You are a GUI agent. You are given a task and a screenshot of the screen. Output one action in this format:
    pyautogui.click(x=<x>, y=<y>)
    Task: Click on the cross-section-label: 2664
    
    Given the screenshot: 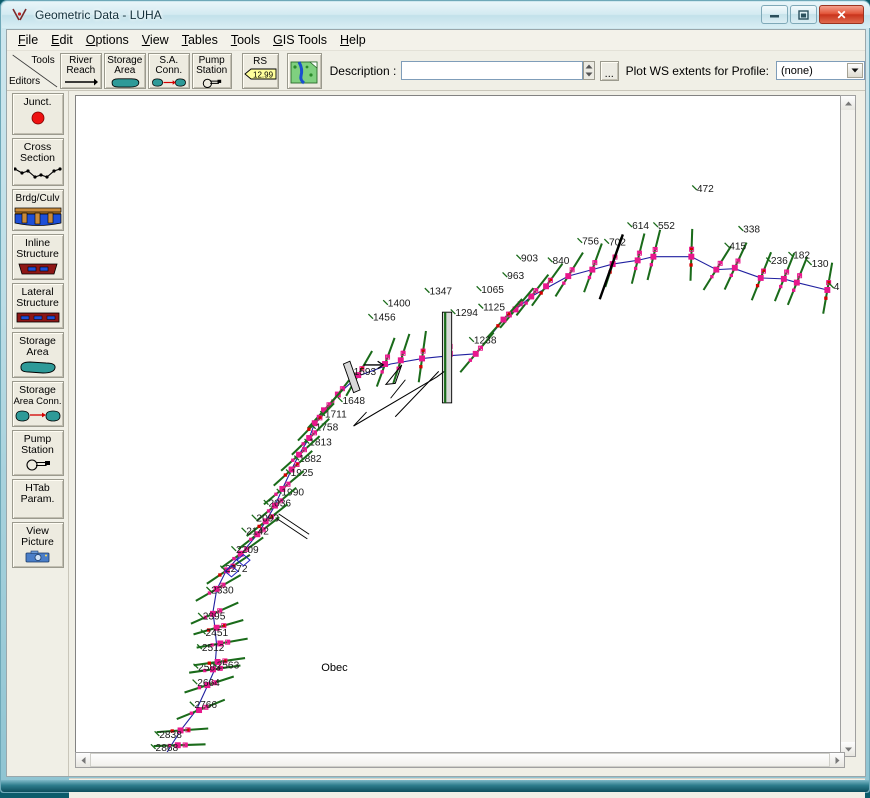 What is the action you would take?
    pyautogui.click(x=208, y=683)
    